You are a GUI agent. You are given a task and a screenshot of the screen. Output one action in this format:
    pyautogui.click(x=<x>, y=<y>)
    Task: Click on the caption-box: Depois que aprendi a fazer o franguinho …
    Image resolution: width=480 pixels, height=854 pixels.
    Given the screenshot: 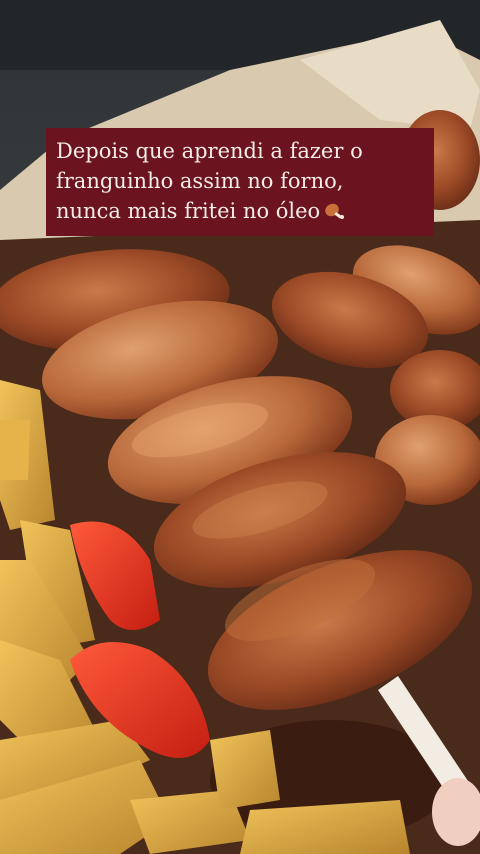 What is the action you would take?
    pyautogui.click(x=240, y=182)
    